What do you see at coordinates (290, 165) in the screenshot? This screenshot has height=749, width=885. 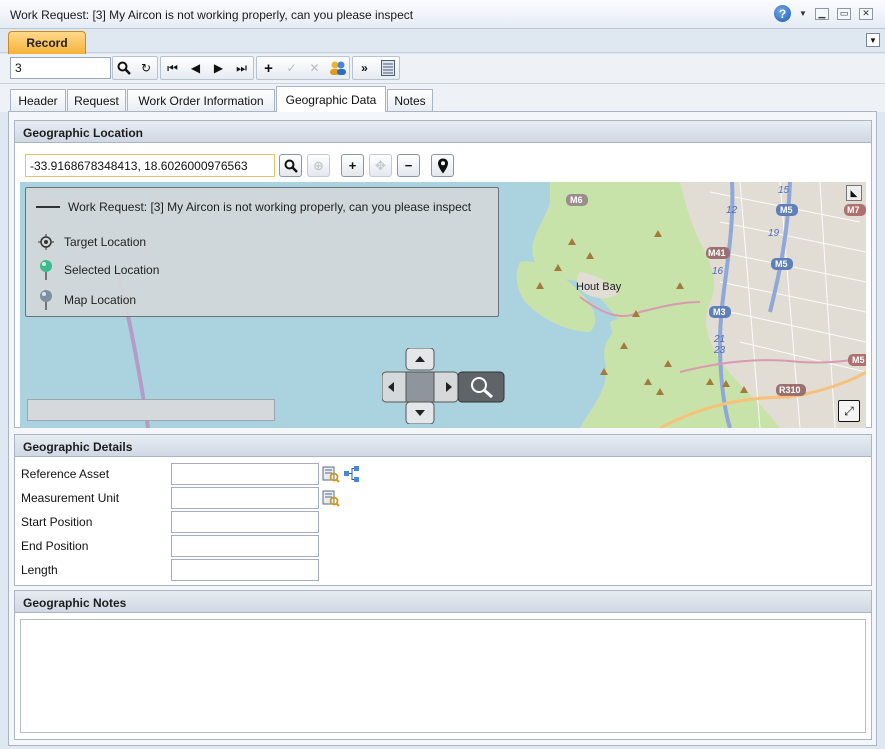 I see `locate-search-button` at bounding box center [290, 165].